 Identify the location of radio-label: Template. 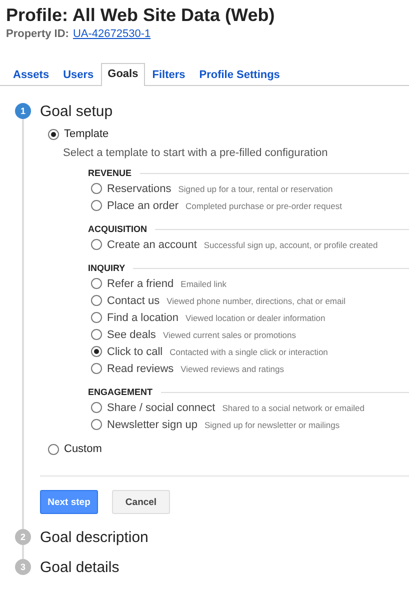
(86, 134).